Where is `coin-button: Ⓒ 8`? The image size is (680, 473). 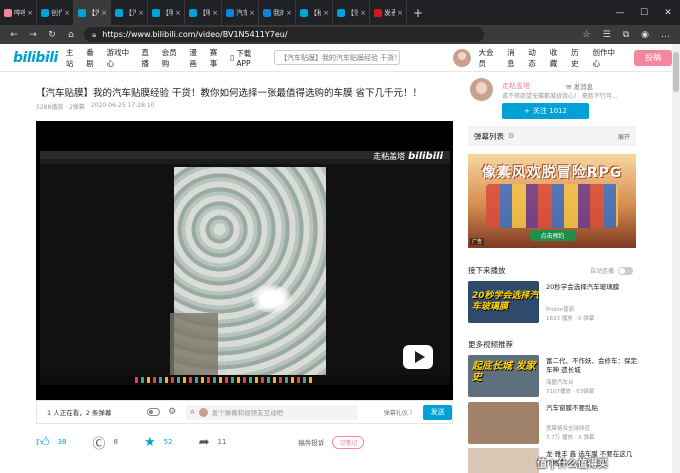 coin-button: Ⓒ 8 is located at coordinates (105, 442).